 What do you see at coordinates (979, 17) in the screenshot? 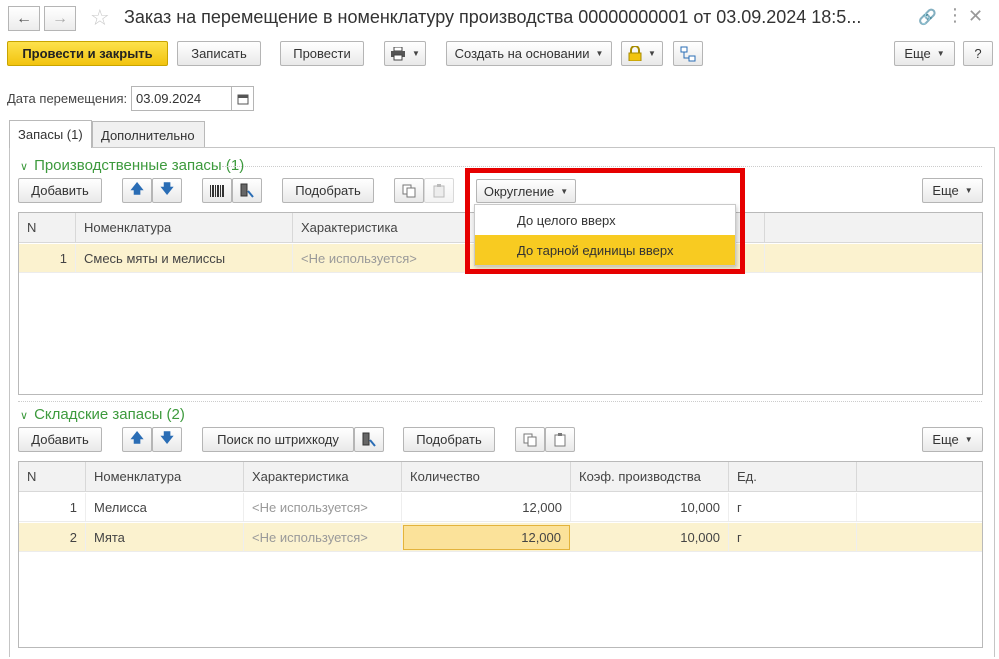
I see `close-window-button: ✕` at bounding box center [979, 17].